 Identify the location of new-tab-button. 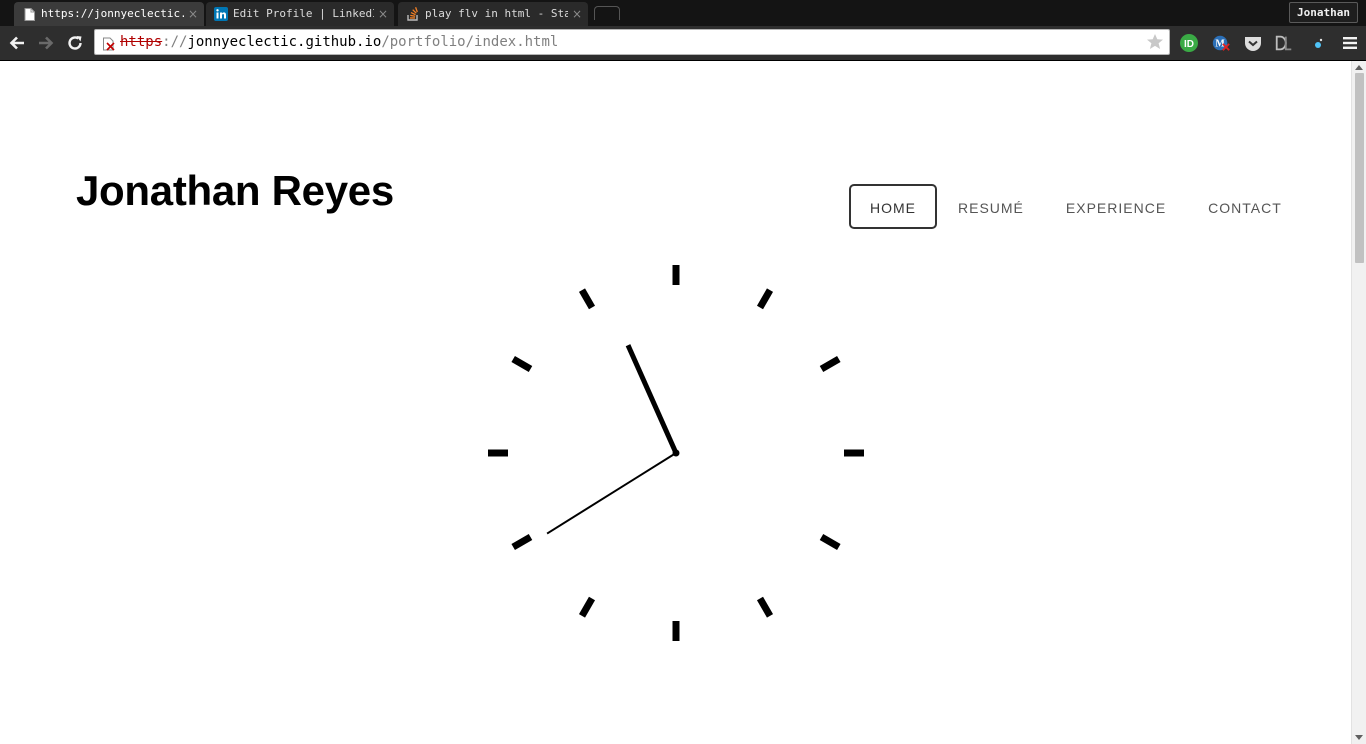
(607, 13).